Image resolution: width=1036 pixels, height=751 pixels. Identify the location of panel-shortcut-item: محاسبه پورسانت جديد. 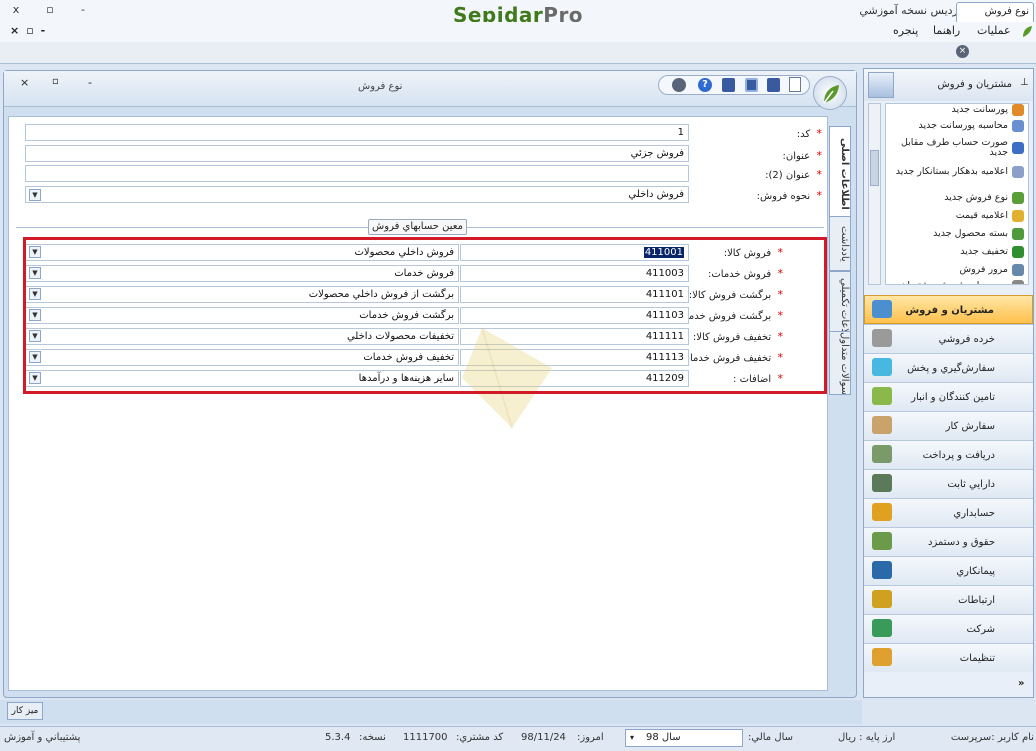
(956, 126).